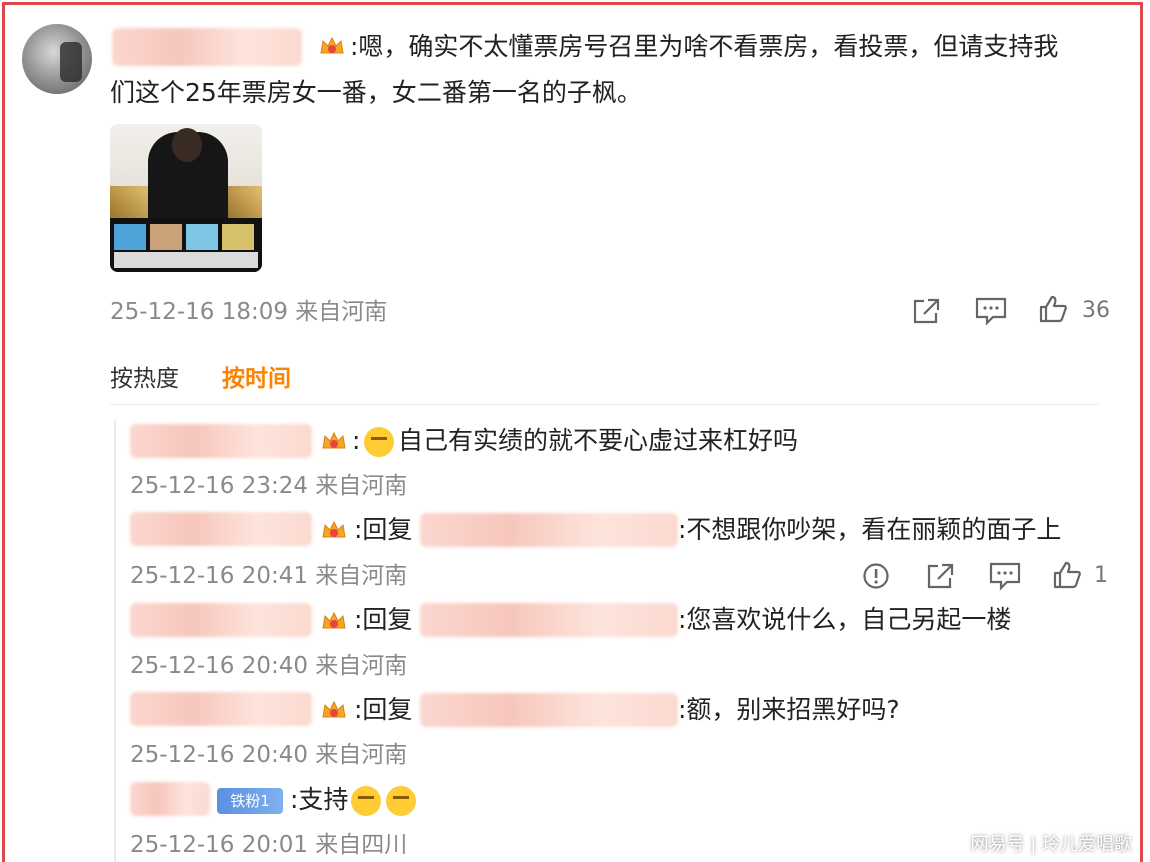 This screenshot has height=862, width=1150. I want to click on comment-meta: 25-12-16 18:09 来自河南, so click(249, 312).